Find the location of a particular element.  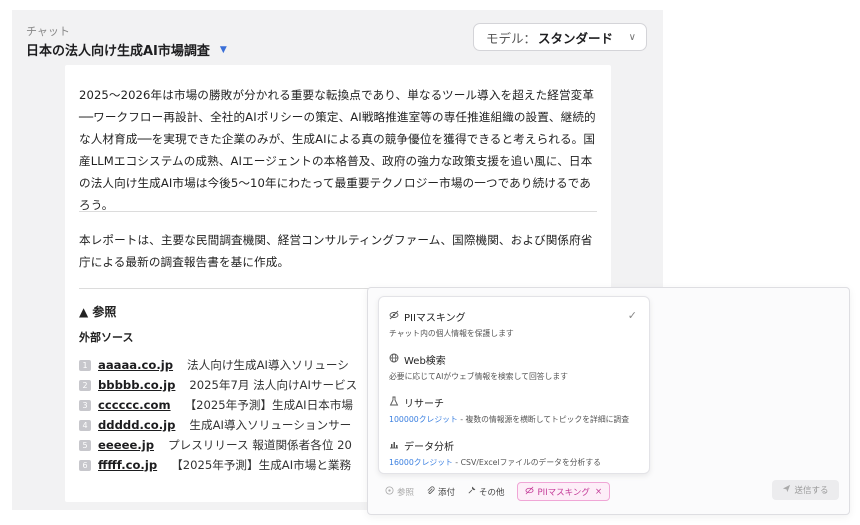

tool-name-row: PIIマスキング is located at coordinates (518, 316).